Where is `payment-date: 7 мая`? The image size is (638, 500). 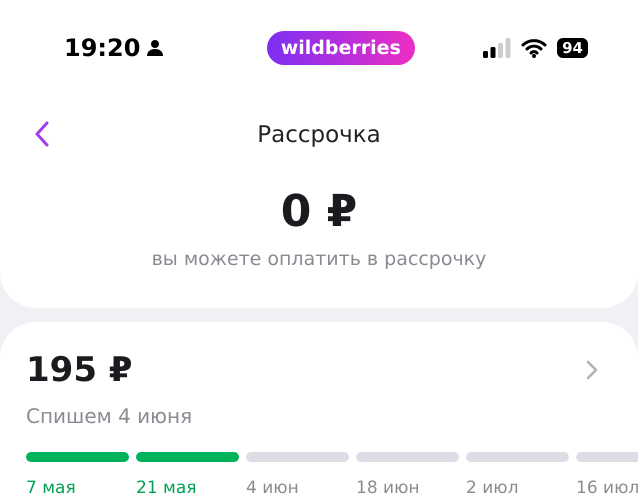
payment-date: 7 мая is located at coordinates (51, 488).